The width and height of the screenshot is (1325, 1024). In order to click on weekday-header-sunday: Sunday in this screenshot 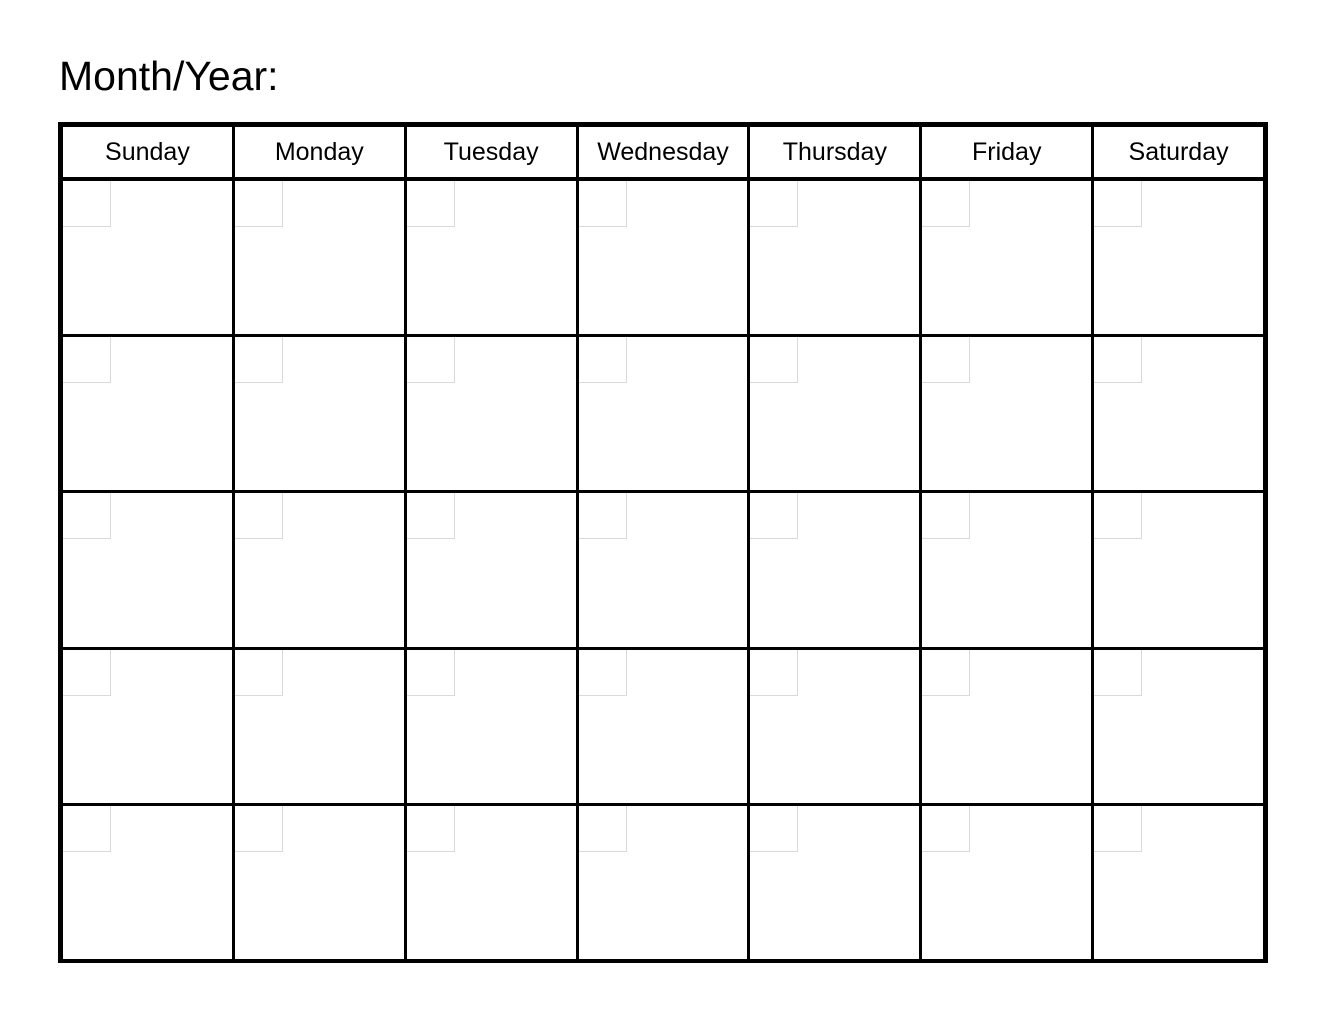, I will do `click(149, 152)`.